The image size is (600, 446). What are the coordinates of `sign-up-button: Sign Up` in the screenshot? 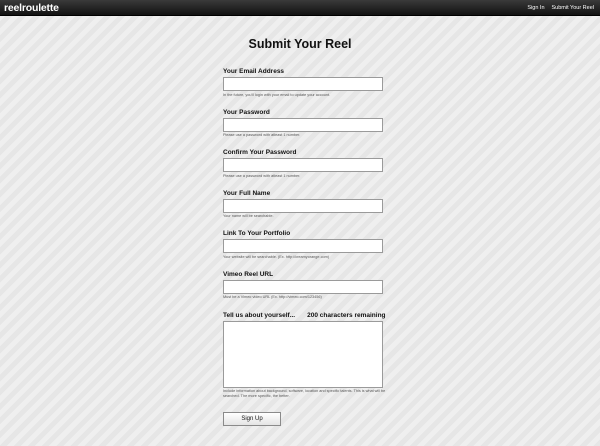 It's located at (252, 419).